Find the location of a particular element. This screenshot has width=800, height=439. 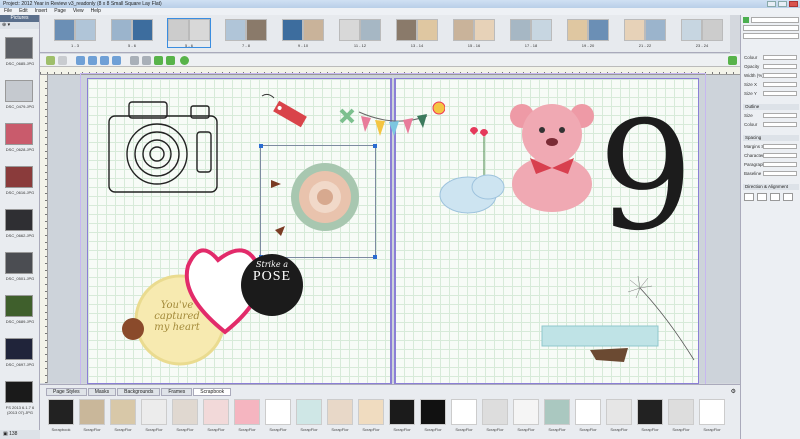

redo-icon is located at coordinates (62, 60).